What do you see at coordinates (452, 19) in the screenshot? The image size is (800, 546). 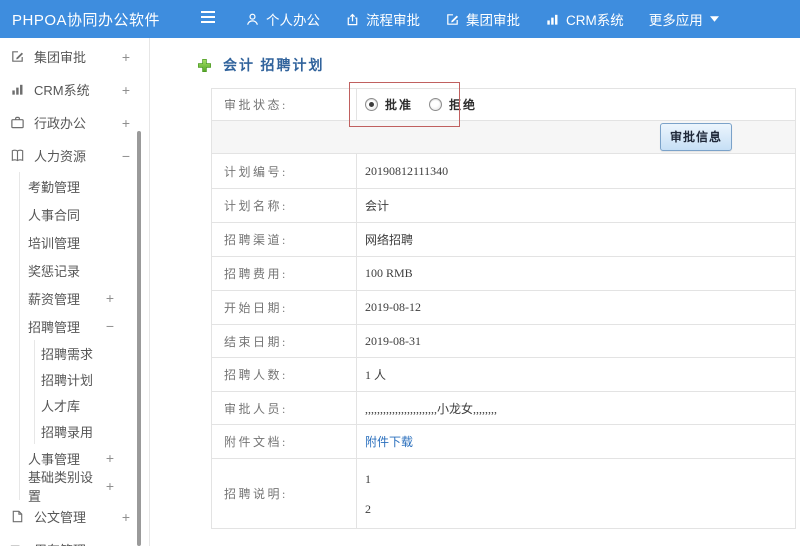 I see `edit-icon` at bounding box center [452, 19].